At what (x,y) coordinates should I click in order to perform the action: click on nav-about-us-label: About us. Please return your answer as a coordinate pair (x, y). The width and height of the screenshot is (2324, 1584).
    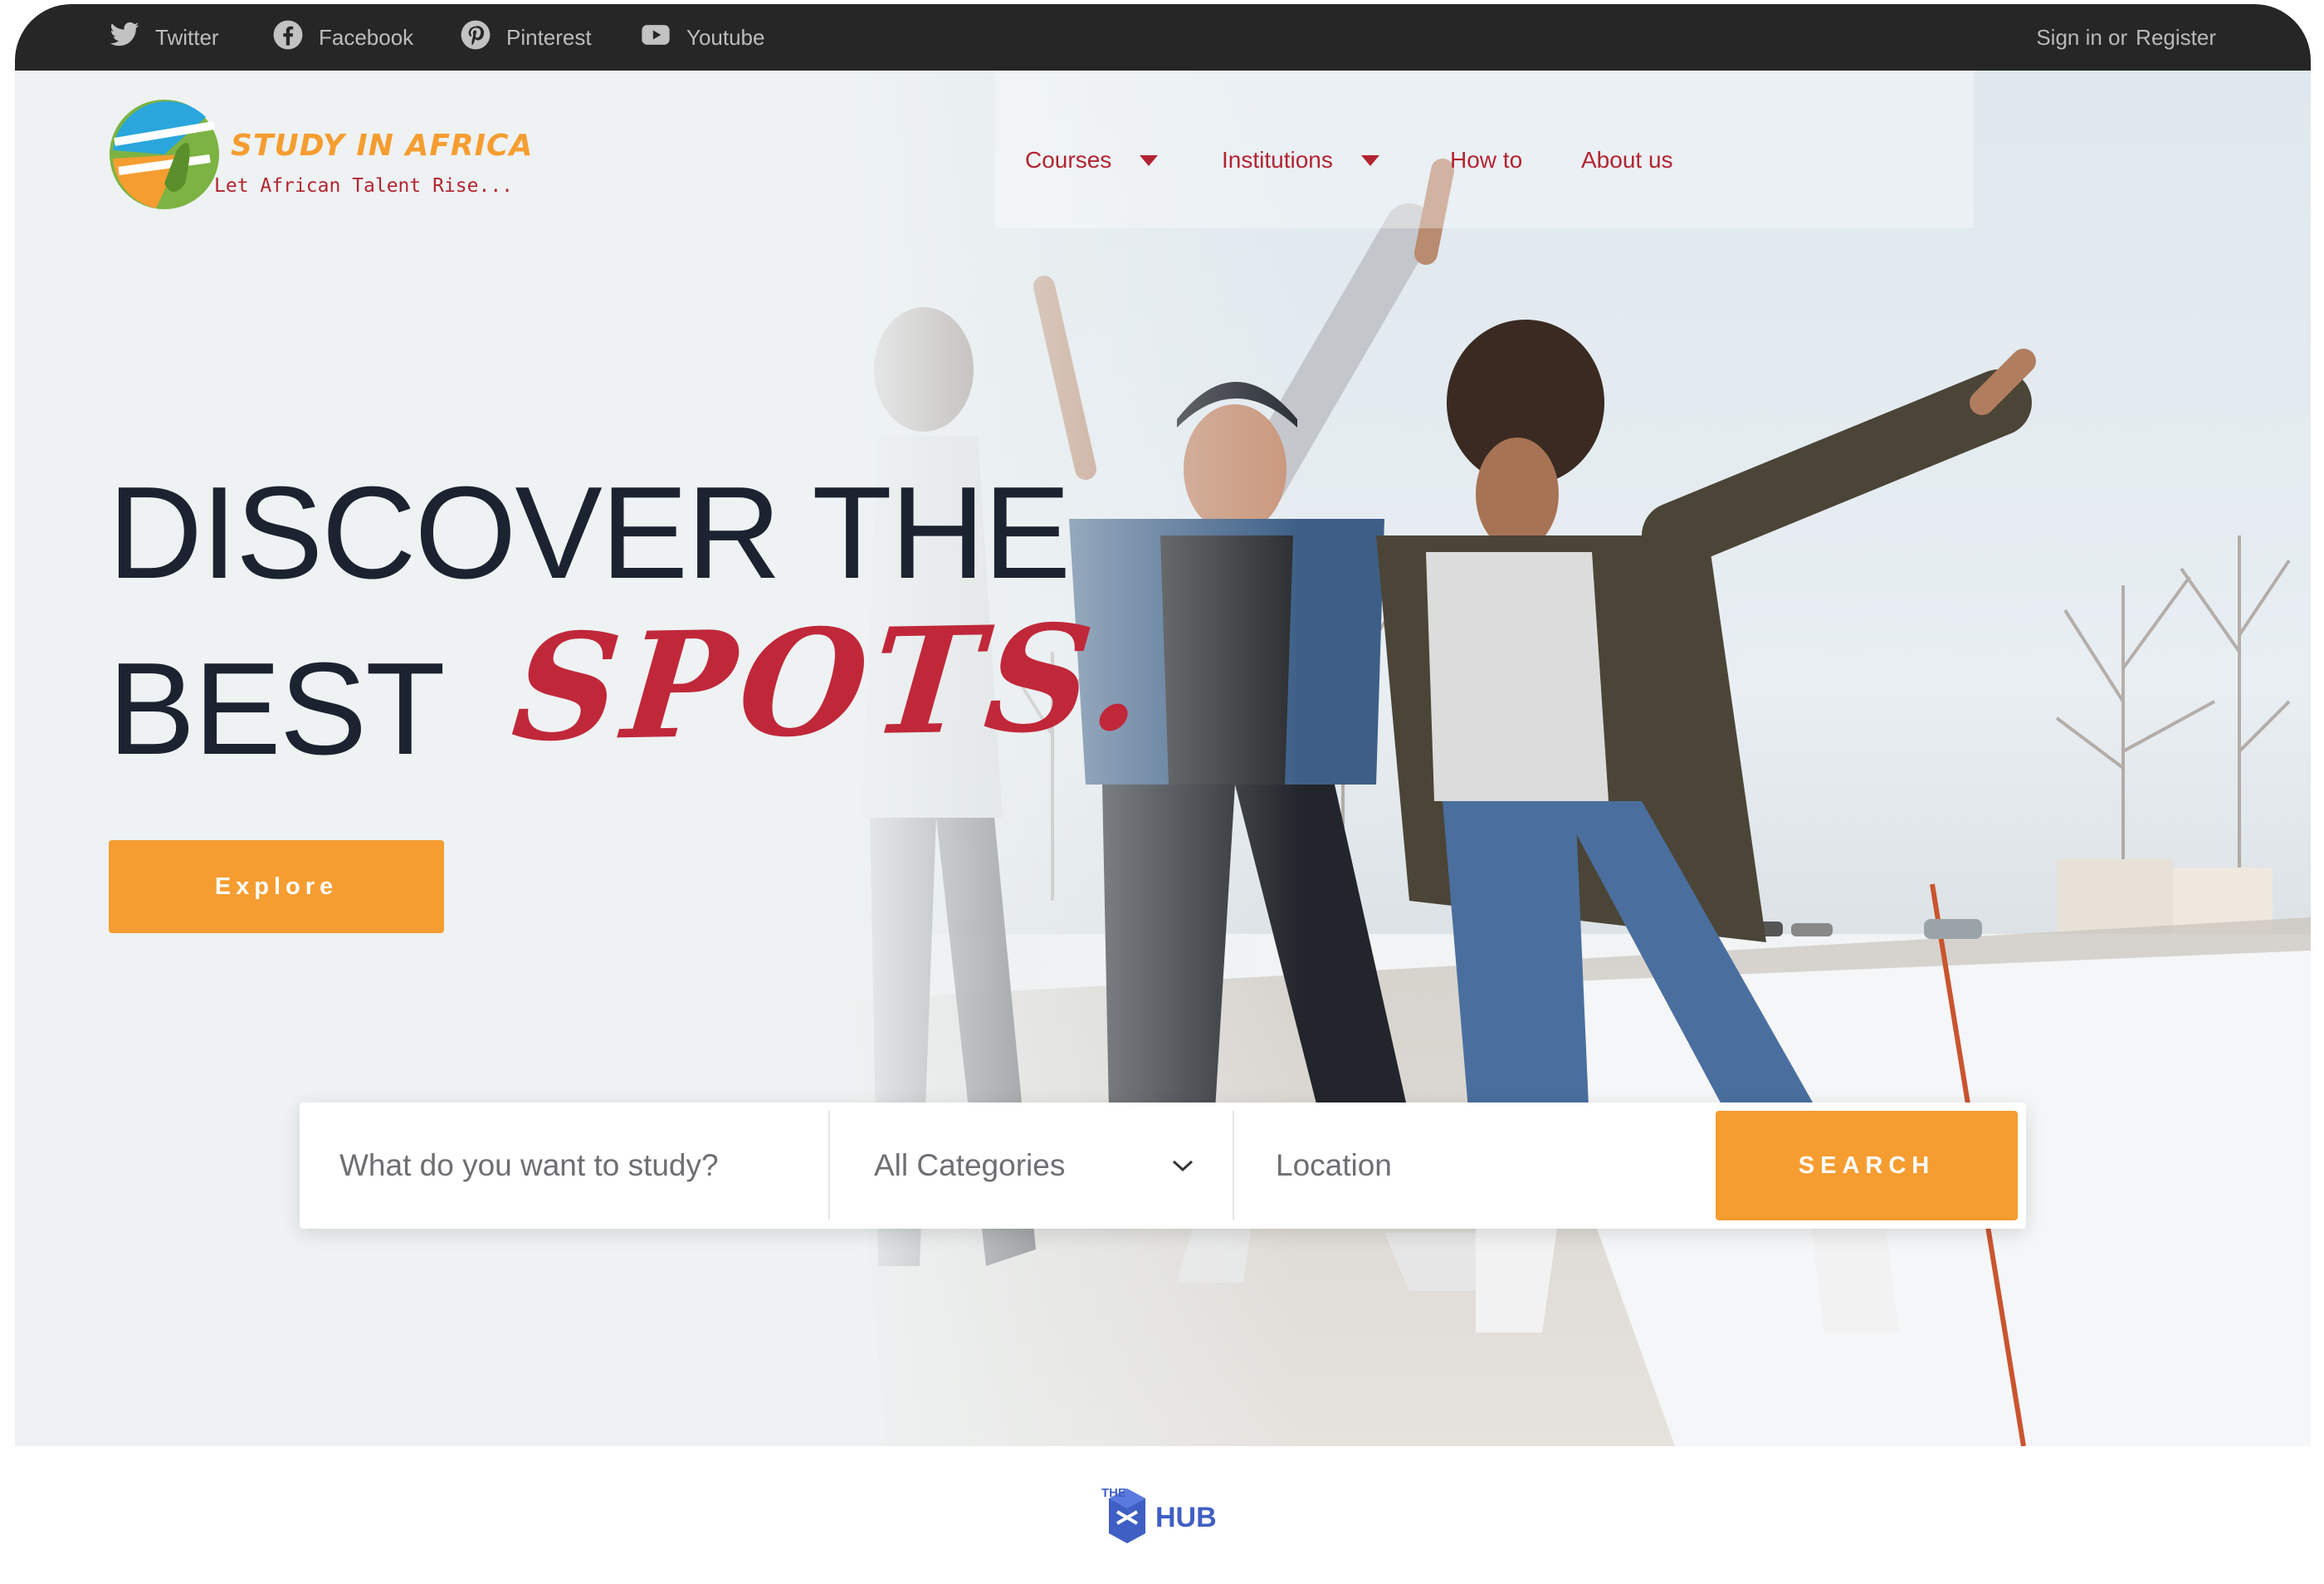
    Looking at the image, I should click on (1627, 160).